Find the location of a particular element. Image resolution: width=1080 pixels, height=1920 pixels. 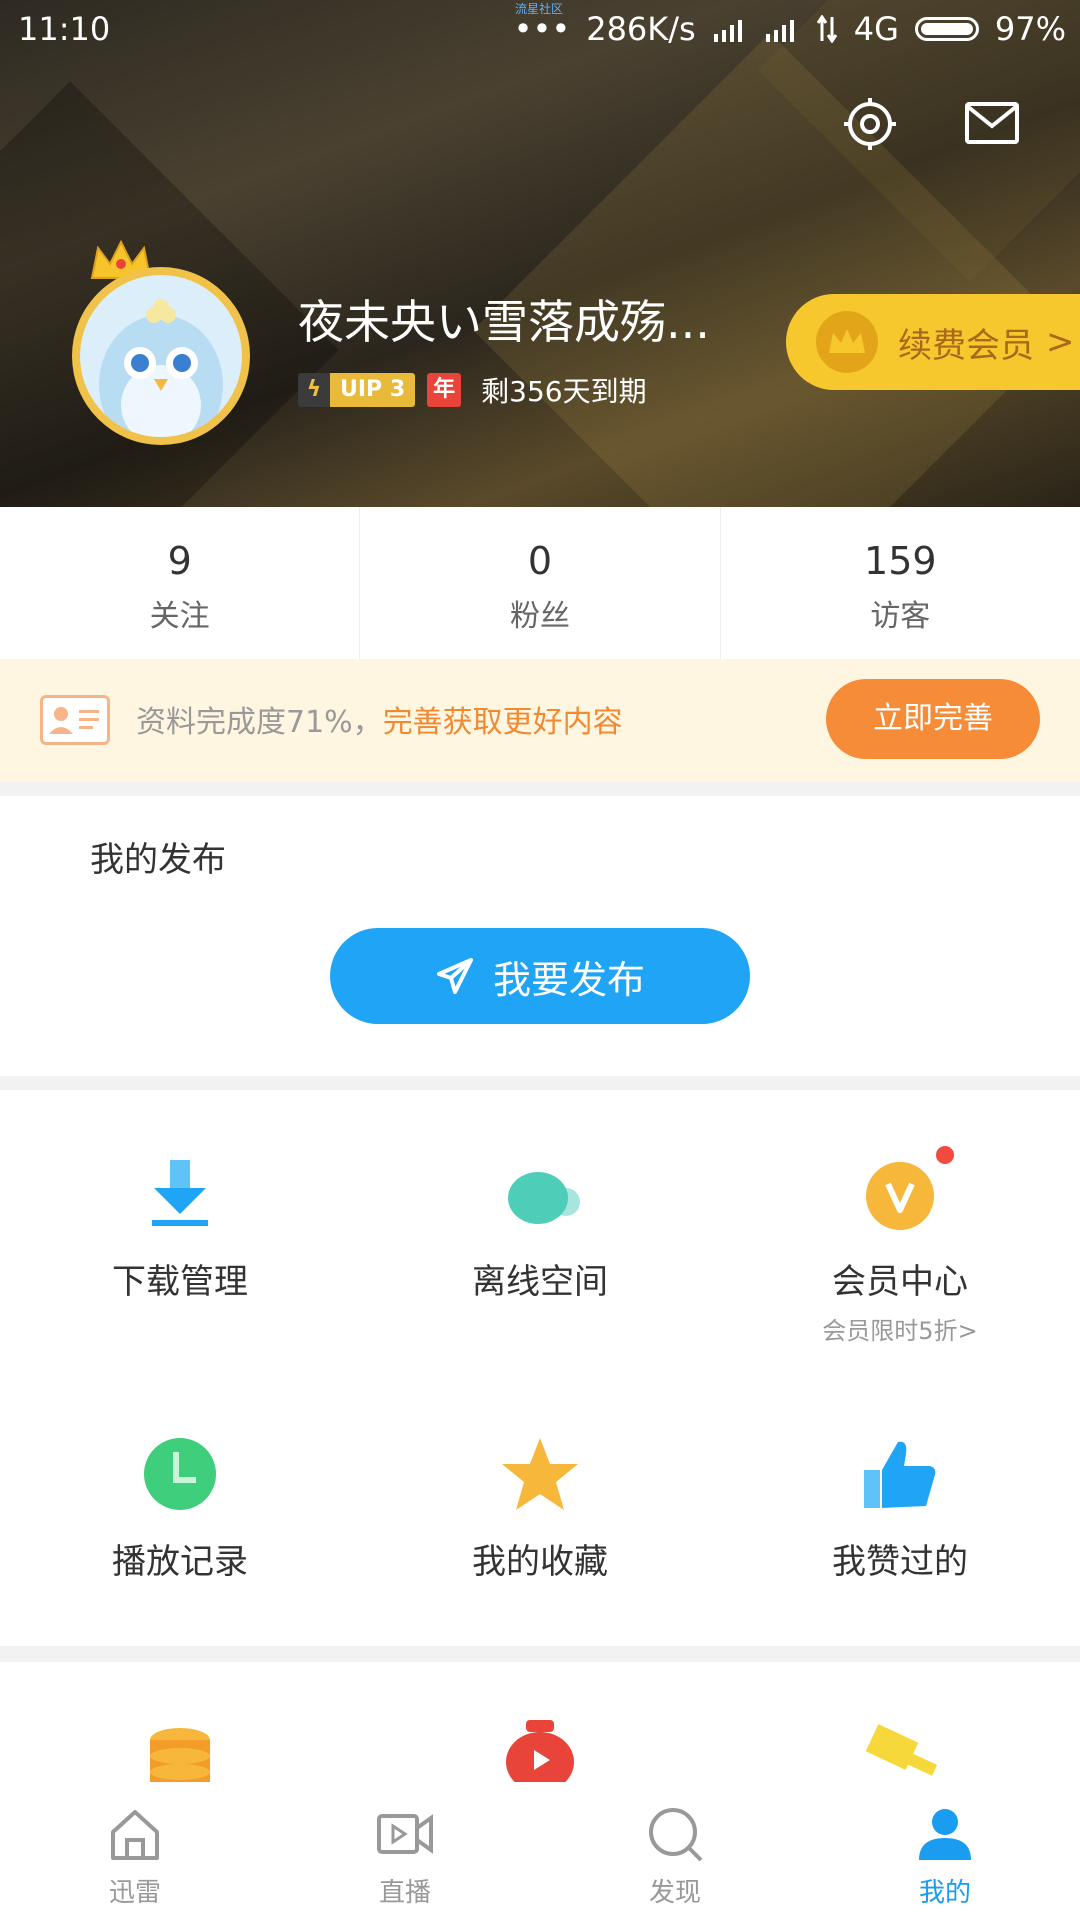

grid-item-vip-center: 会员中心 会员限时5折> is located at coordinates (900, 1246).